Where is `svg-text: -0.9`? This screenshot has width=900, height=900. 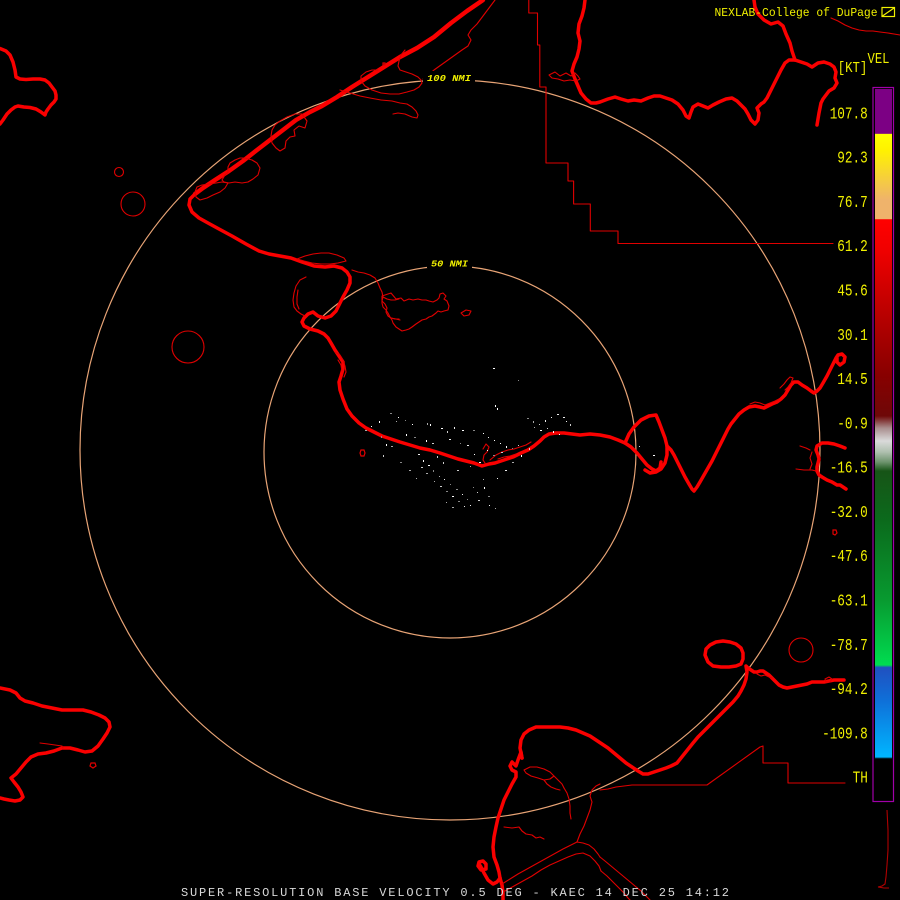 svg-text: -0.9 is located at coordinates (852, 424).